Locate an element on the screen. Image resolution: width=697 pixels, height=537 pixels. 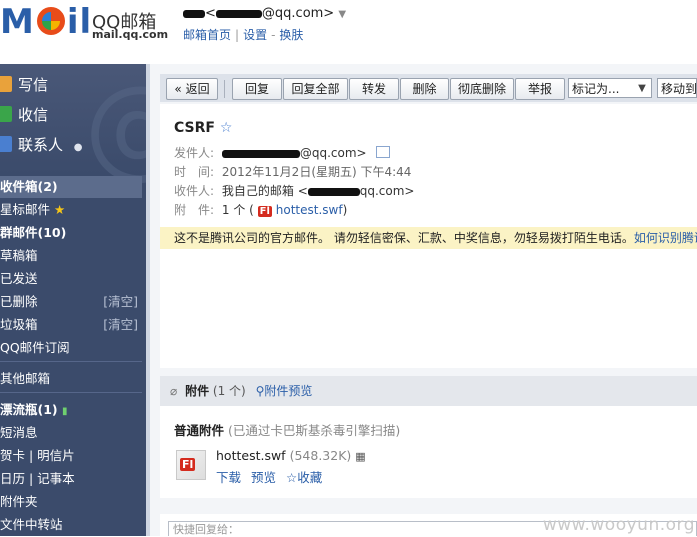
user-account: < @qq.com> ▼ is located at coordinates (264, 13).